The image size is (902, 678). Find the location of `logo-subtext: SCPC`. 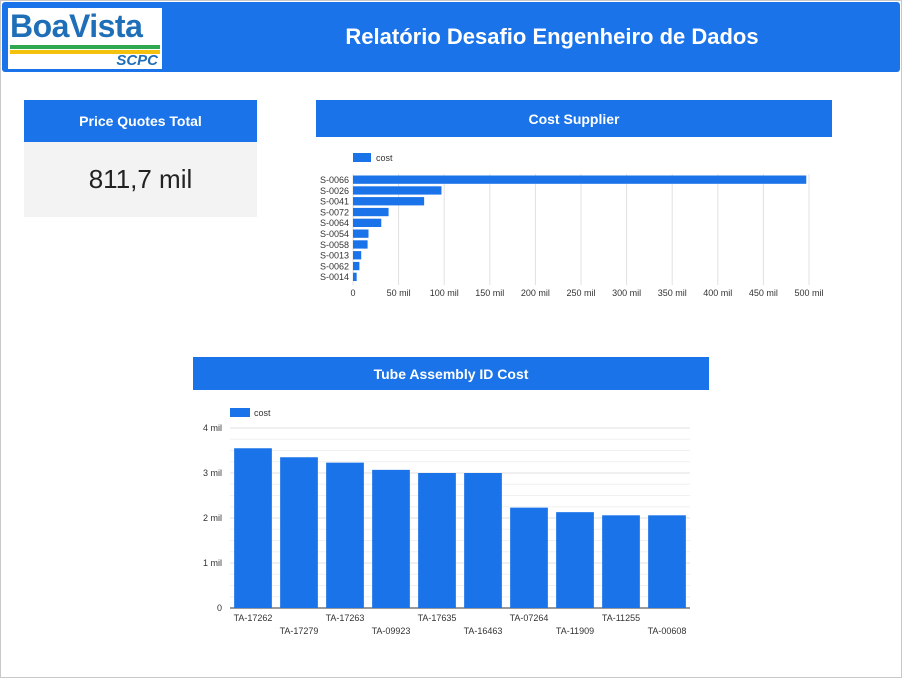

logo-subtext: SCPC is located at coordinates (137, 60).